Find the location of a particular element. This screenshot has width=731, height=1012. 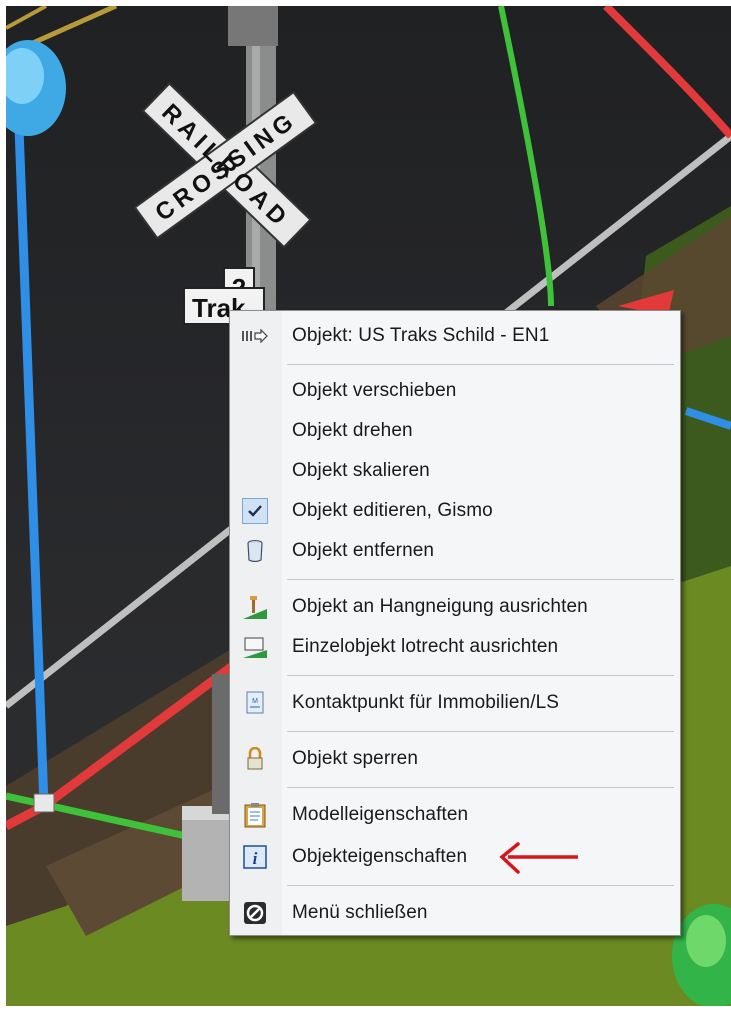

menu-item-label: Objekt verschieben is located at coordinates (374, 390).